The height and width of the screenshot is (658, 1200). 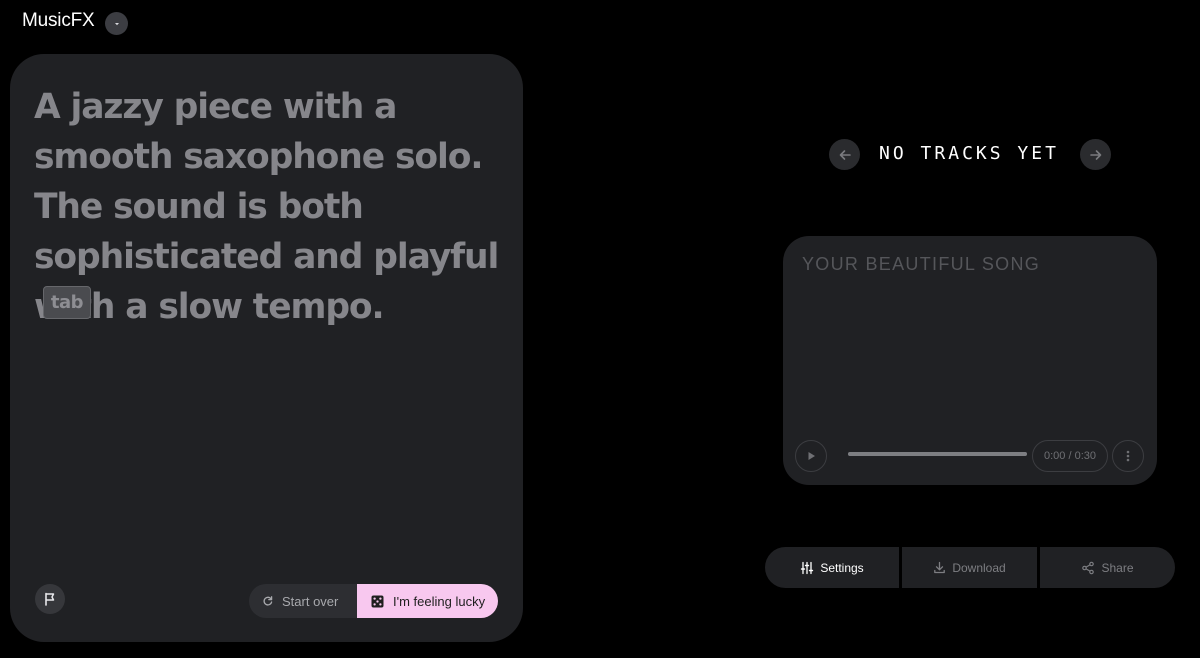 What do you see at coordinates (377, 601) in the screenshot?
I see `dice-icon` at bounding box center [377, 601].